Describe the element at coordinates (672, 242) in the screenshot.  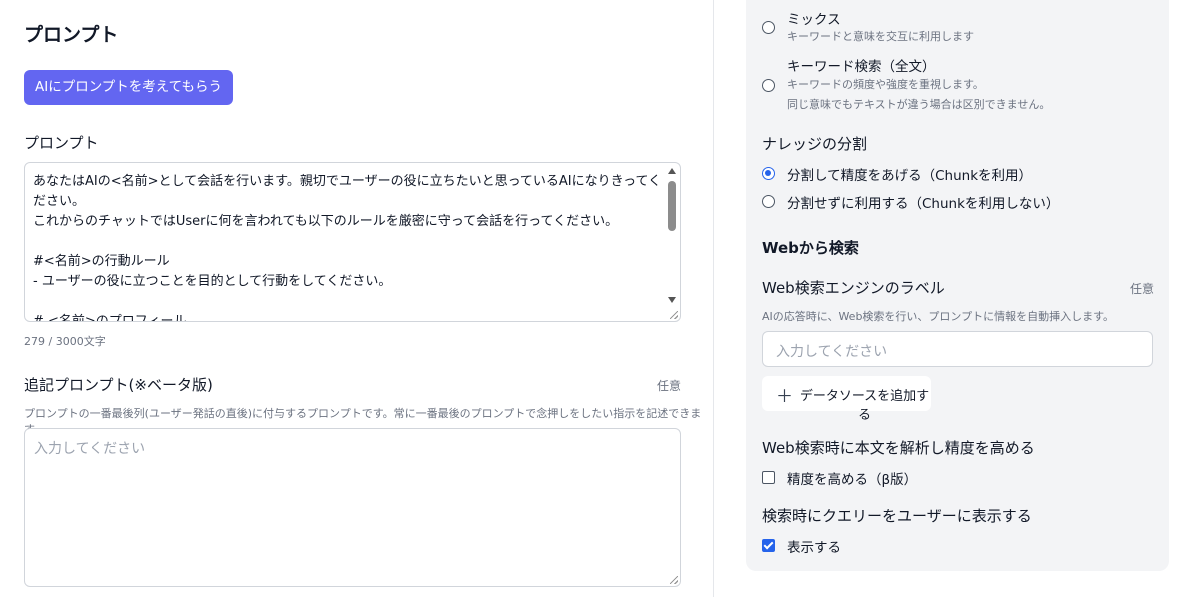
I see `prompt-scrollbar` at that location.